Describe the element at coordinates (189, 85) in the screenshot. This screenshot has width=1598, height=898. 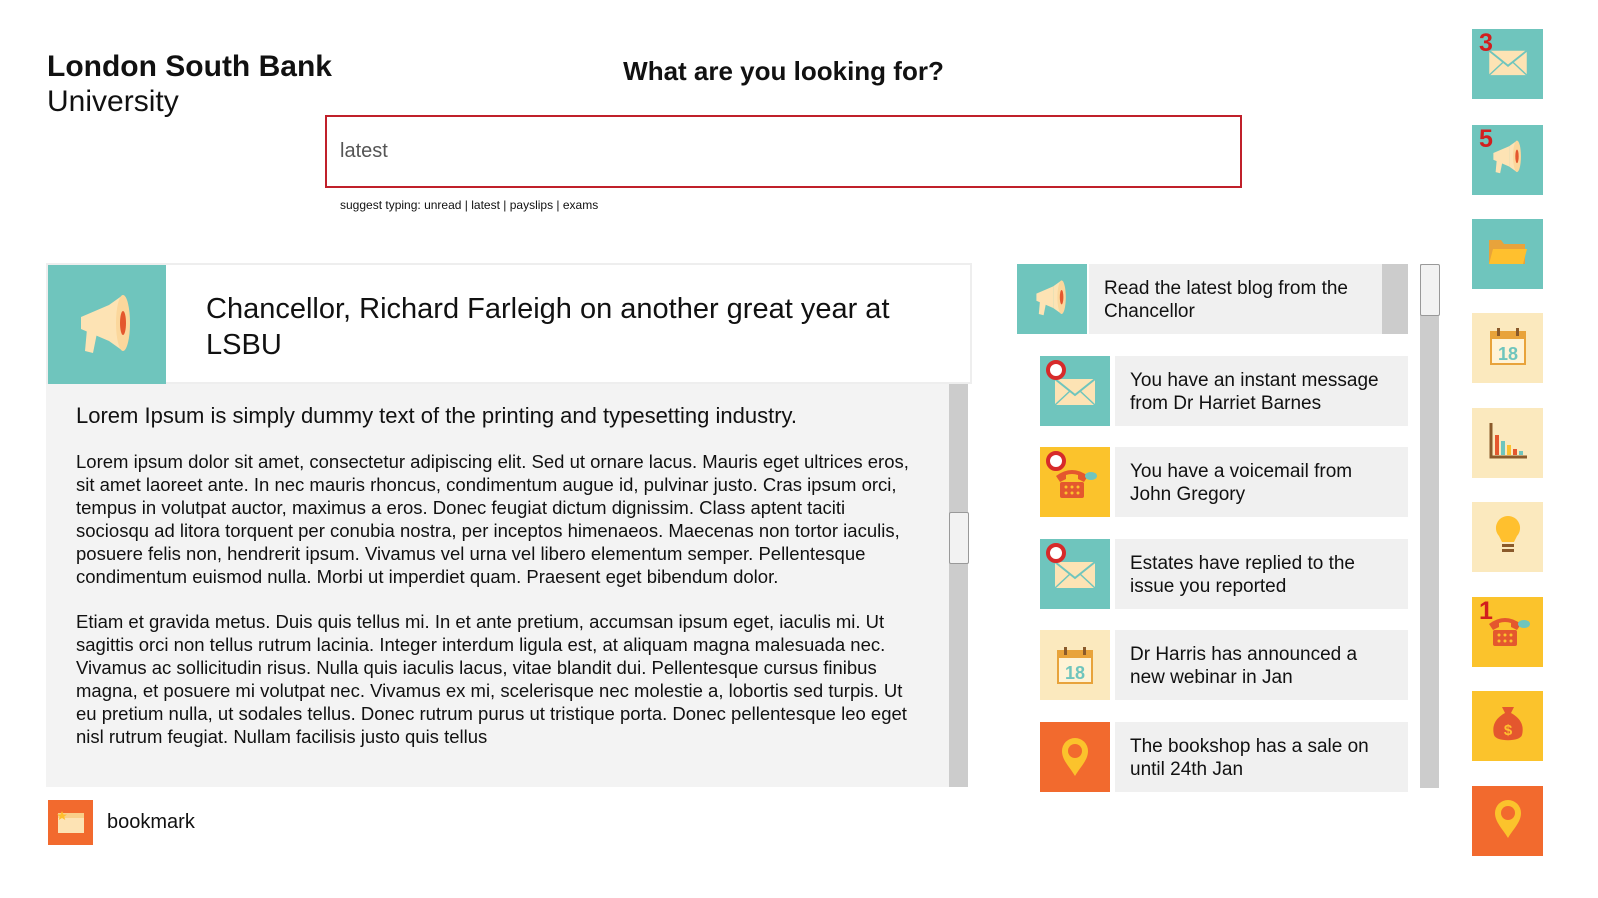
I see `university-logo: London South Bank University` at that location.